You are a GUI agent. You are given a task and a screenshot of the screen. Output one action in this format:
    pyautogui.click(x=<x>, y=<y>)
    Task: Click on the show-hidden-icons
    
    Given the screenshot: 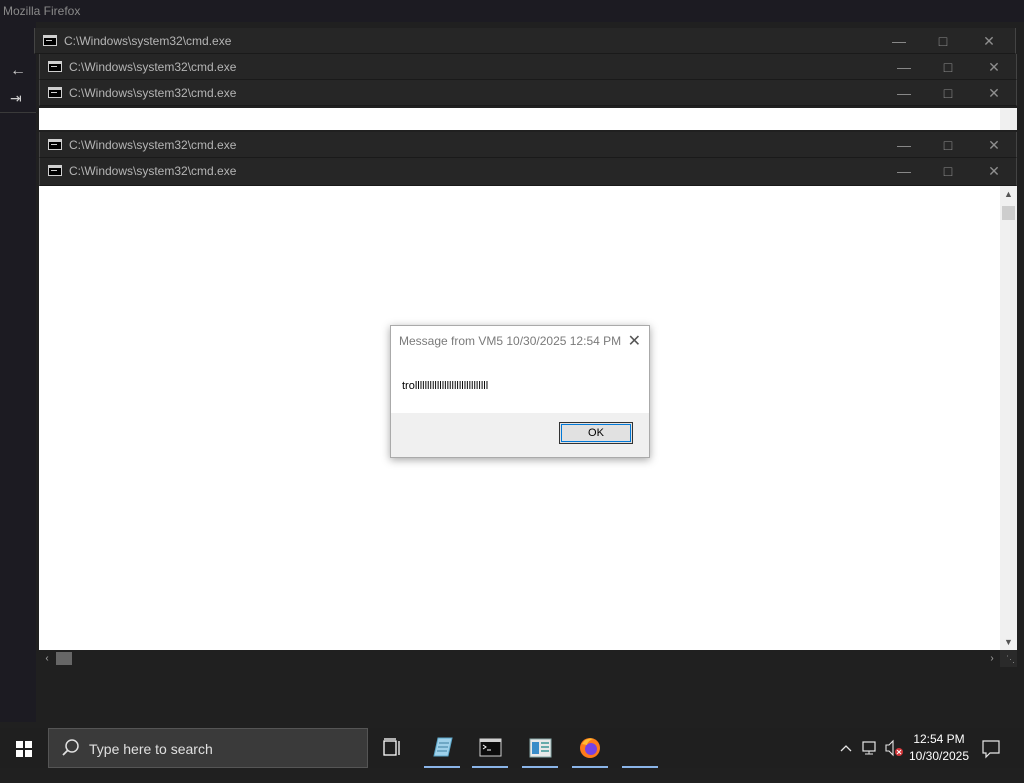 What is the action you would take?
    pyautogui.click(x=846, y=748)
    